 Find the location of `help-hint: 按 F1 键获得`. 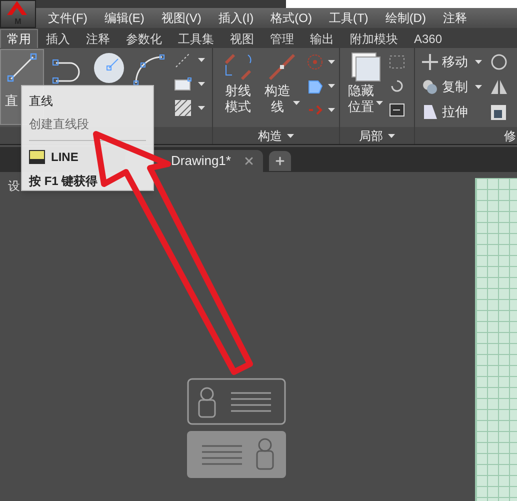

help-hint: 按 F1 键获得 is located at coordinates (64, 181).